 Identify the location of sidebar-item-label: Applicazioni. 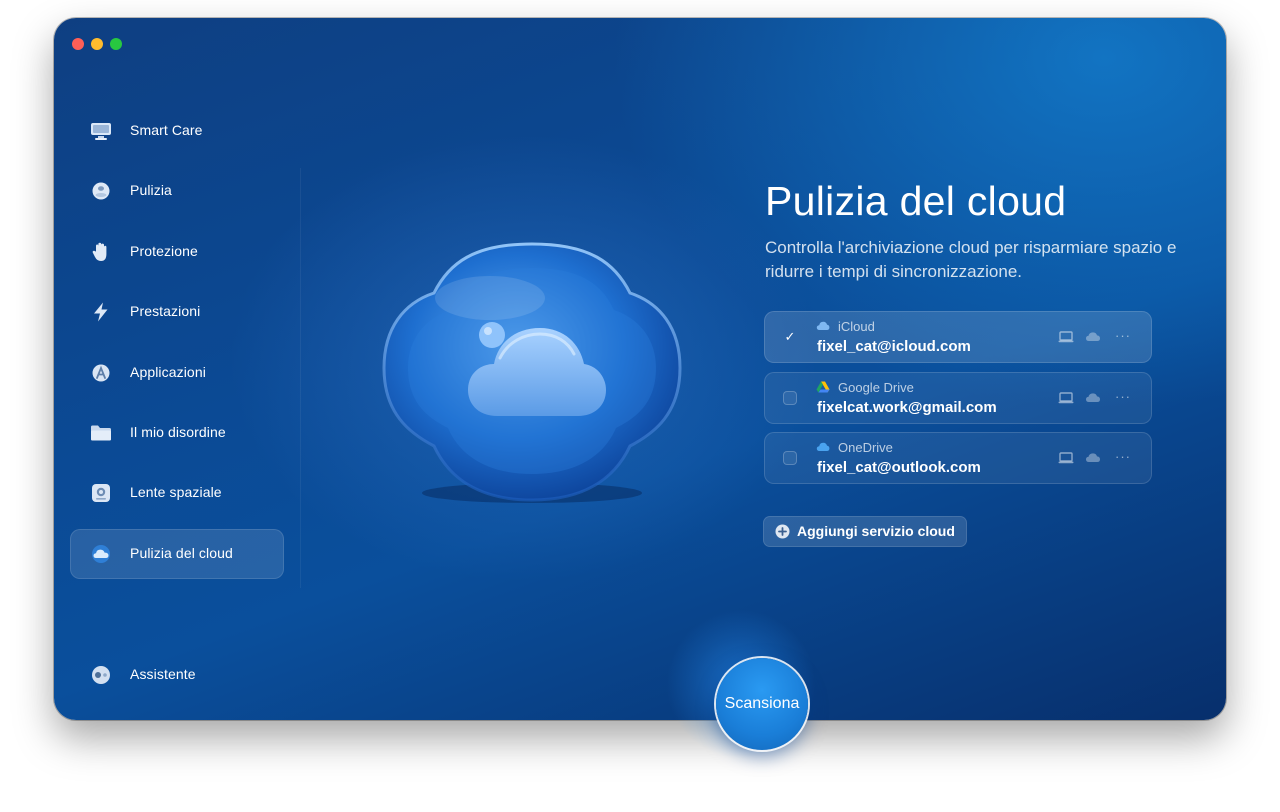
(168, 371).